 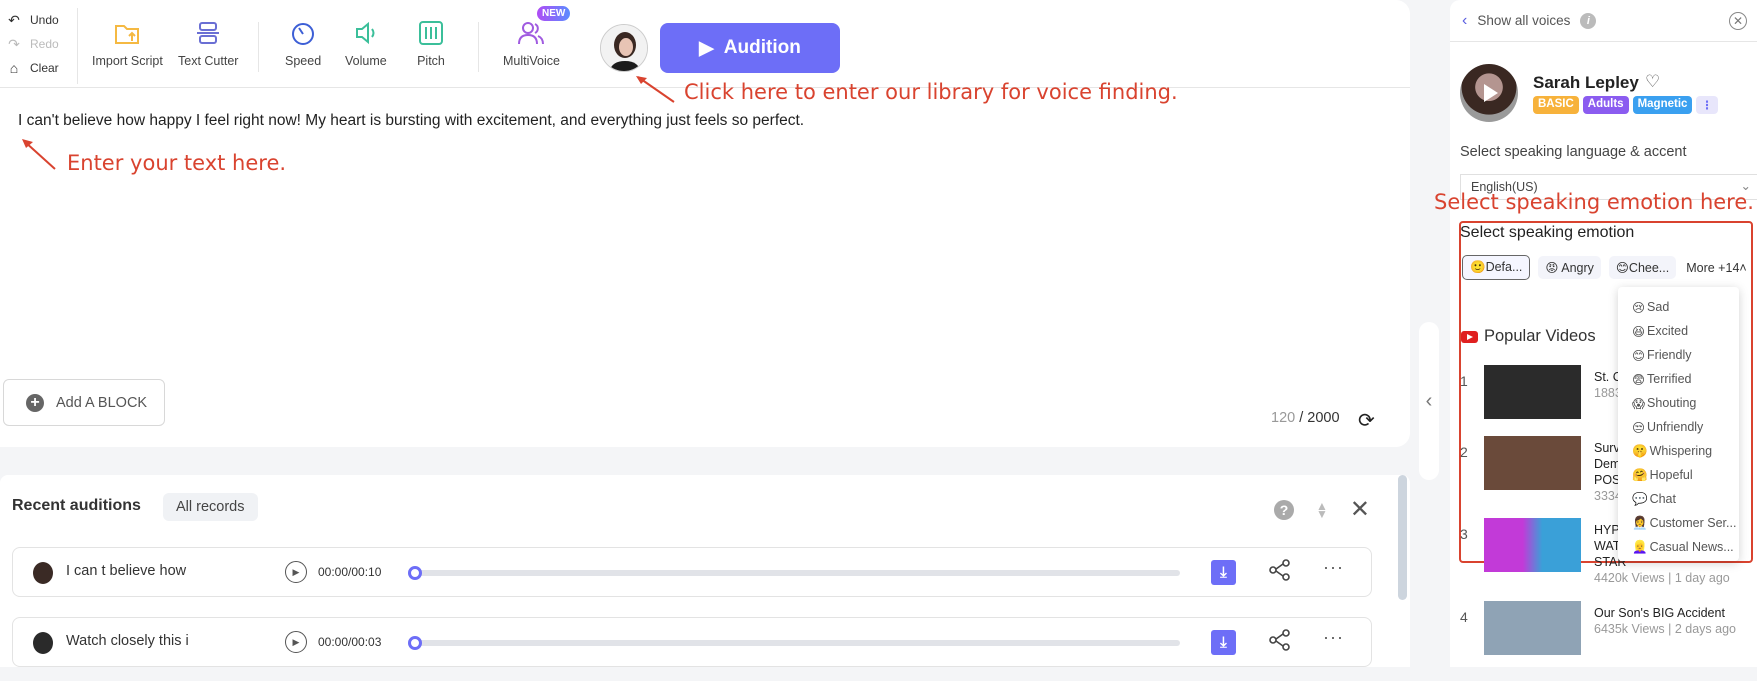 What do you see at coordinates (1464, 21) in the screenshot?
I see `back-chevron-icon: ‹` at bounding box center [1464, 21].